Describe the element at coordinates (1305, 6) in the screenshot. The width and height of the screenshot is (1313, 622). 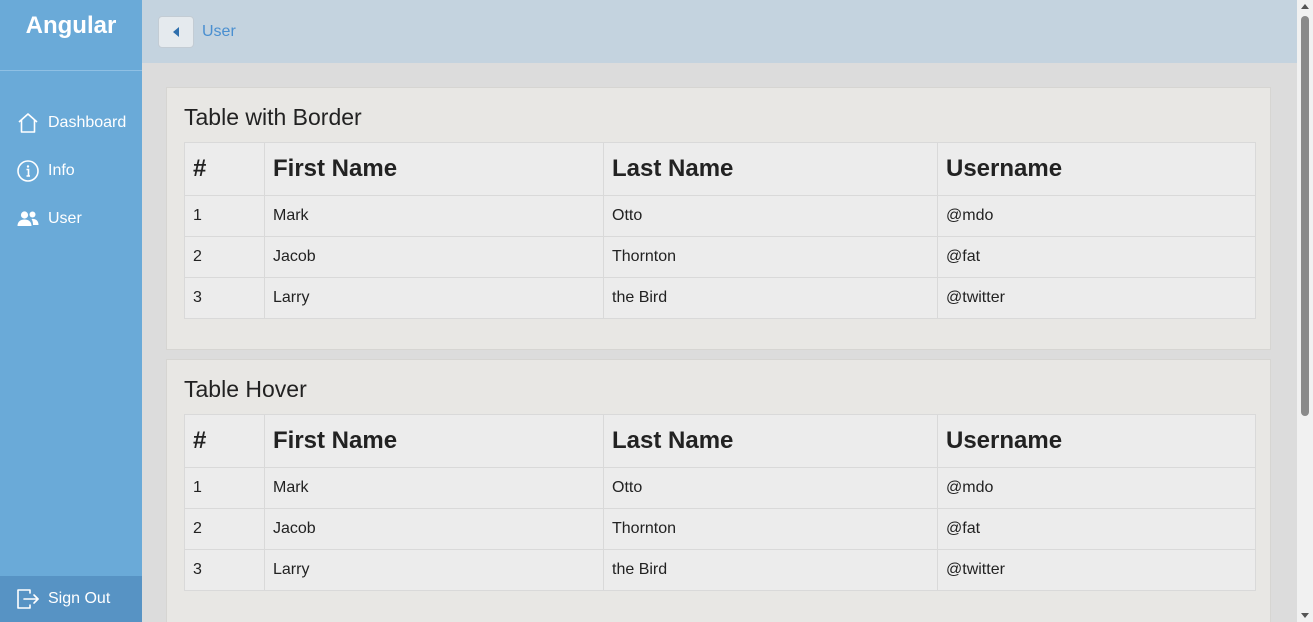
I see `scroll-up-icon` at that location.